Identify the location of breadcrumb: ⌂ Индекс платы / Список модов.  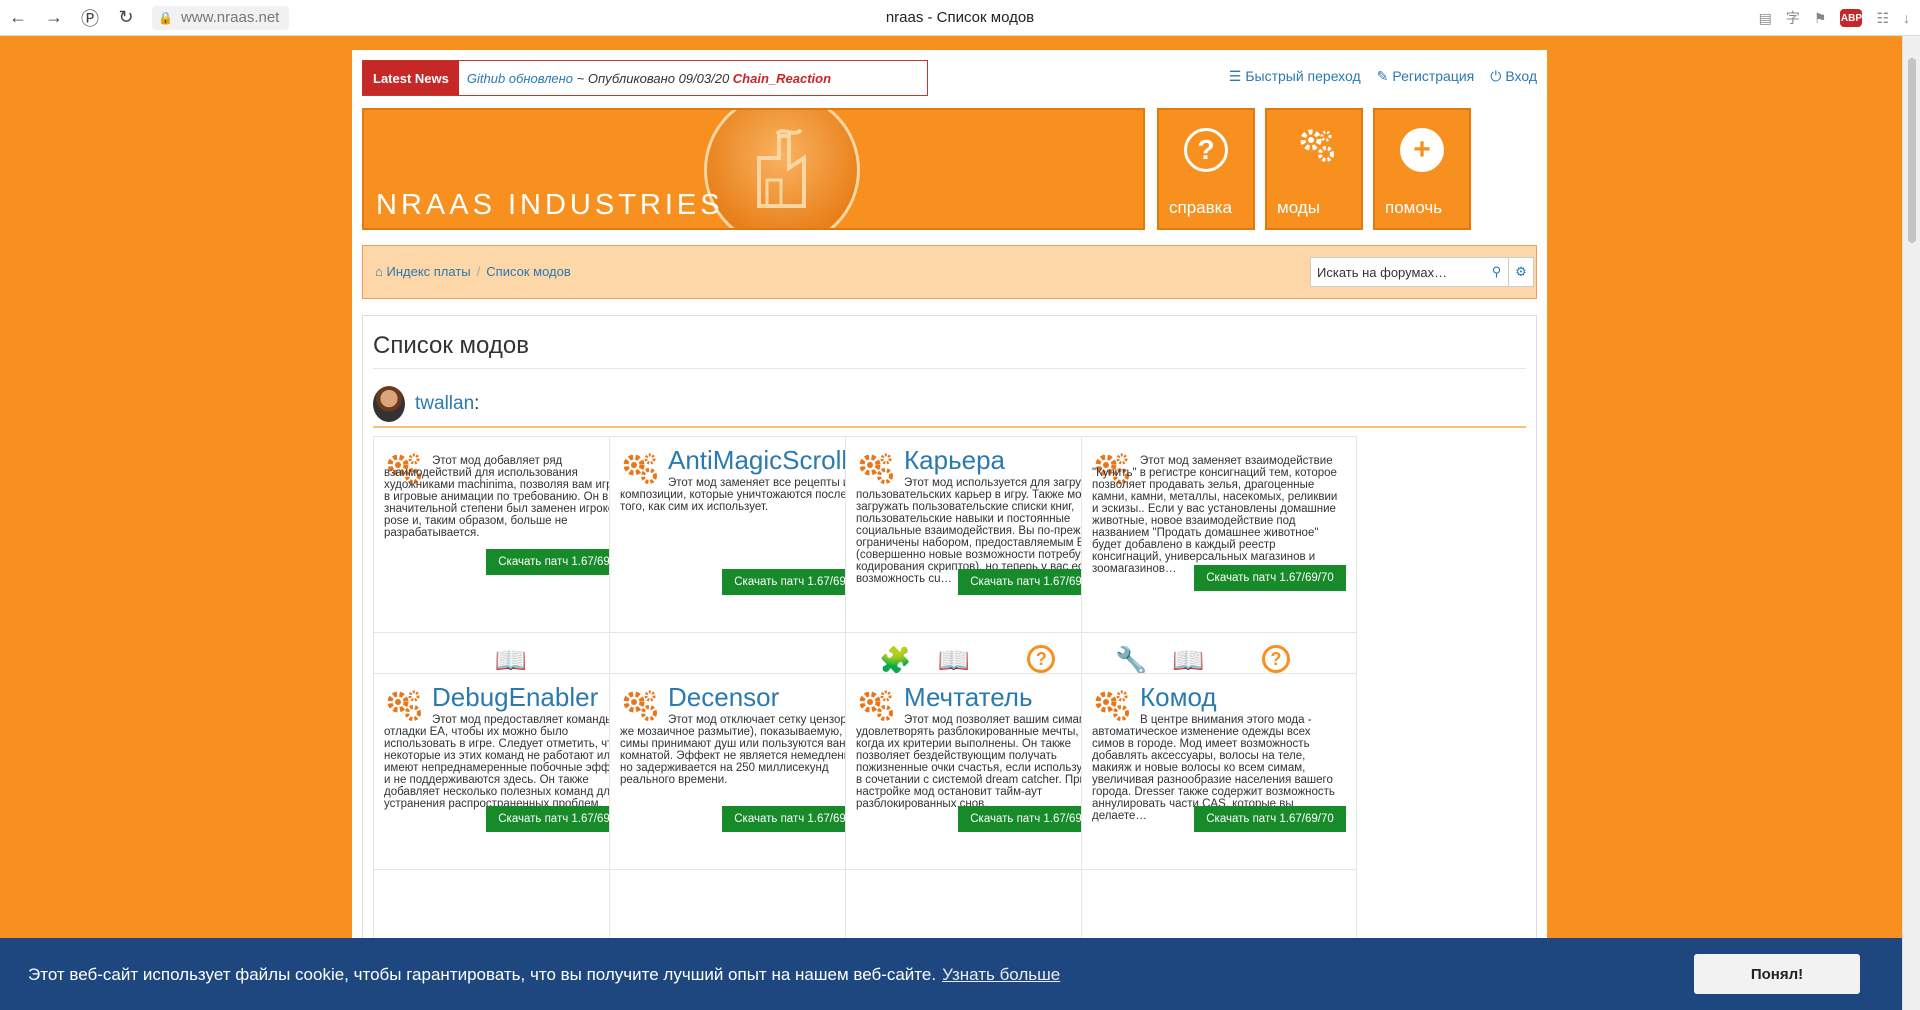
(473, 271).